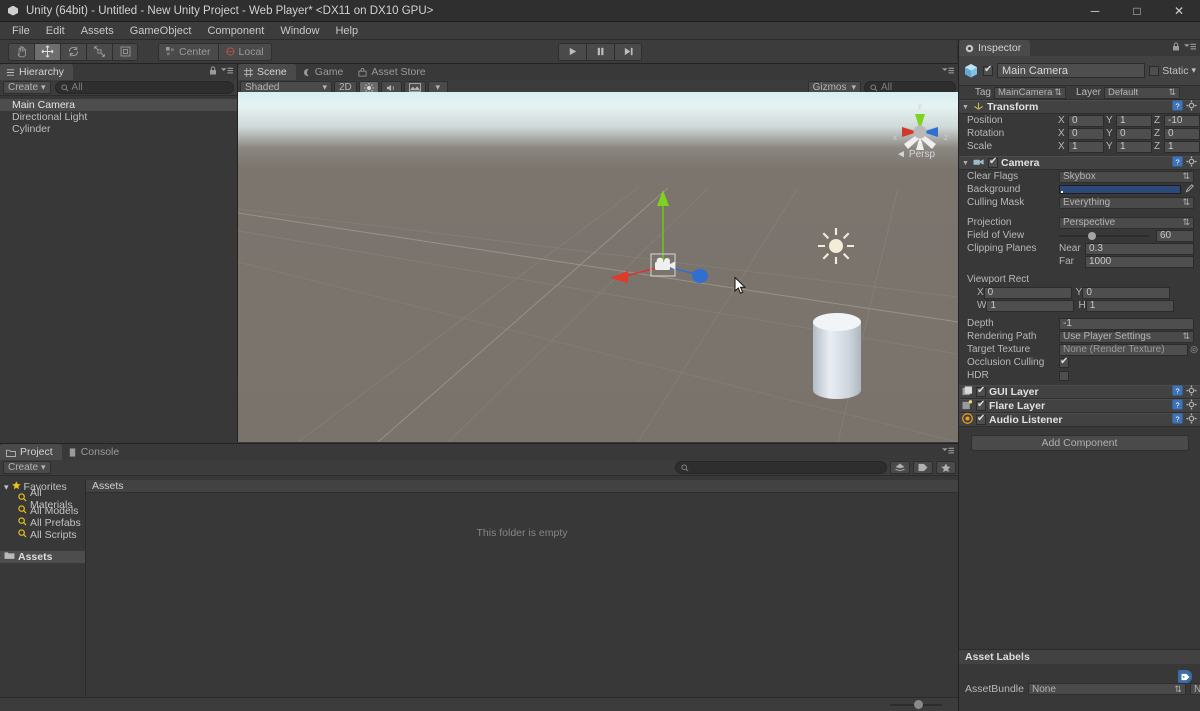 This screenshot has height=711, width=1200. What do you see at coordinates (21, 31) in the screenshot?
I see `menu-item-file: File` at bounding box center [21, 31].